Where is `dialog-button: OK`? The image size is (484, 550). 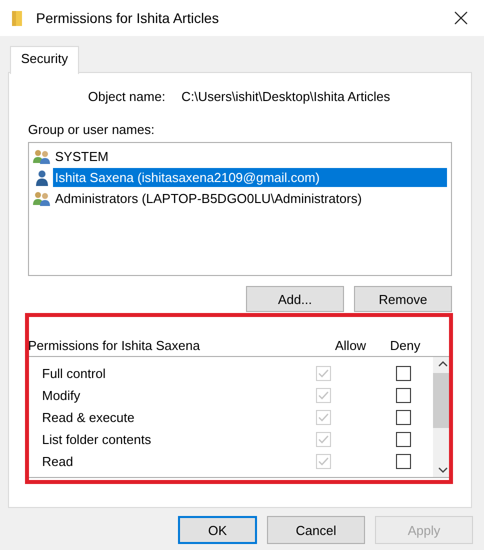 dialog-button: OK is located at coordinates (217, 530).